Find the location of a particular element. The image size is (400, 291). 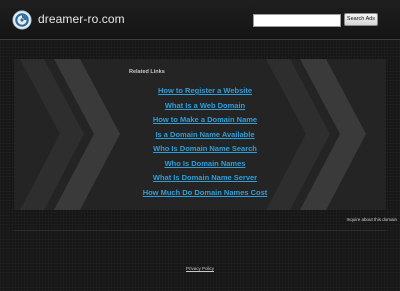

related-link: How to Make a Domain Name is located at coordinates (205, 119).